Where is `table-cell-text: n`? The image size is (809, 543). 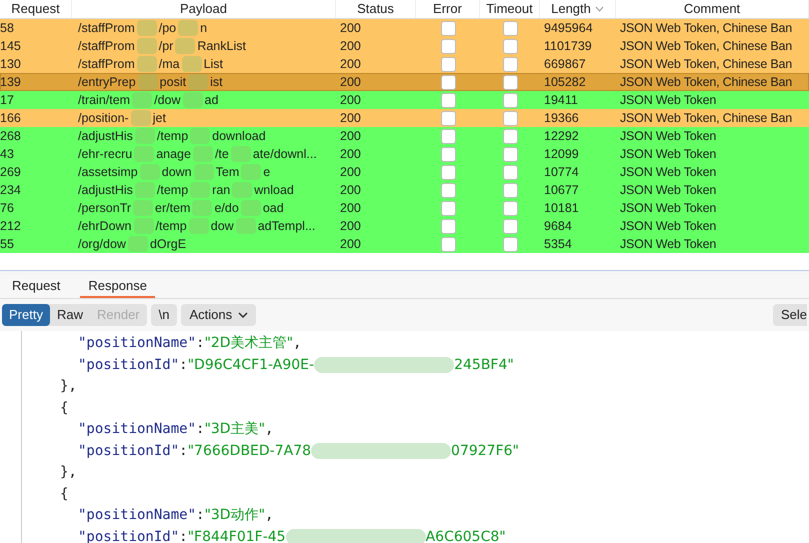 table-cell-text: n is located at coordinates (204, 28).